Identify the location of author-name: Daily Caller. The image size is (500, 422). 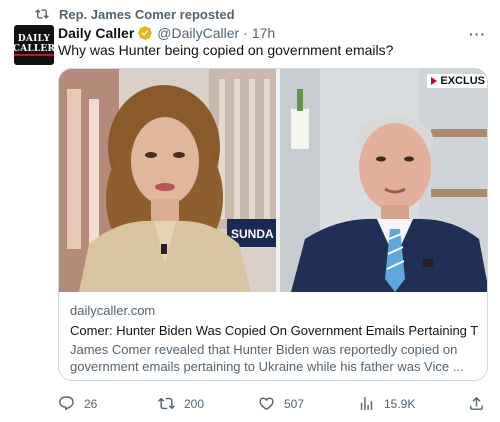
(96, 33).